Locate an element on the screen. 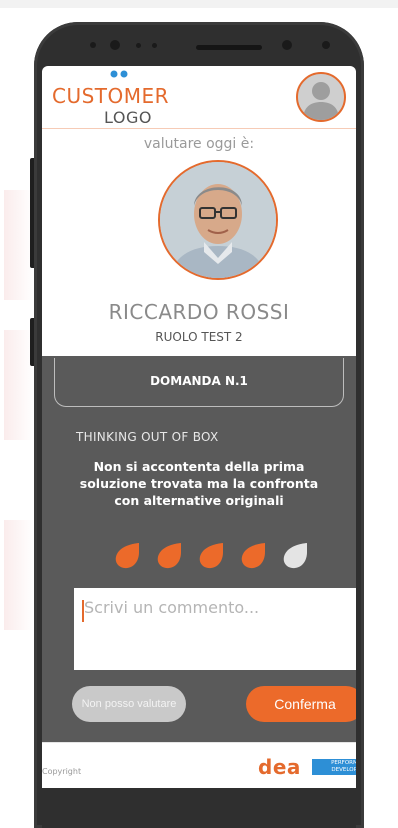 The image size is (398, 828). rating-drops is located at coordinates (212, 557).